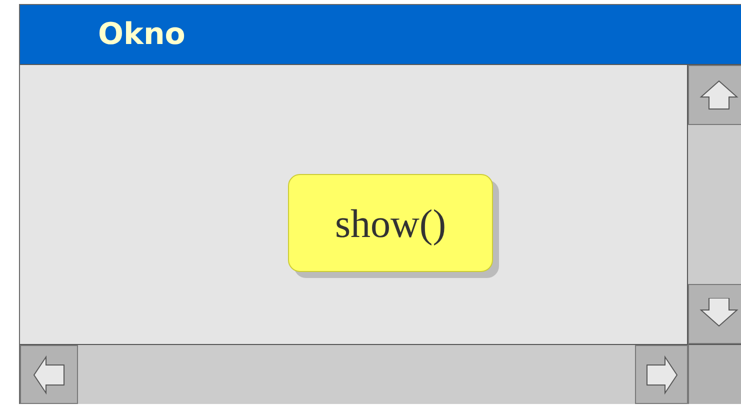  What do you see at coordinates (718, 95) in the screenshot?
I see `arrow-up-icon` at bounding box center [718, 95].